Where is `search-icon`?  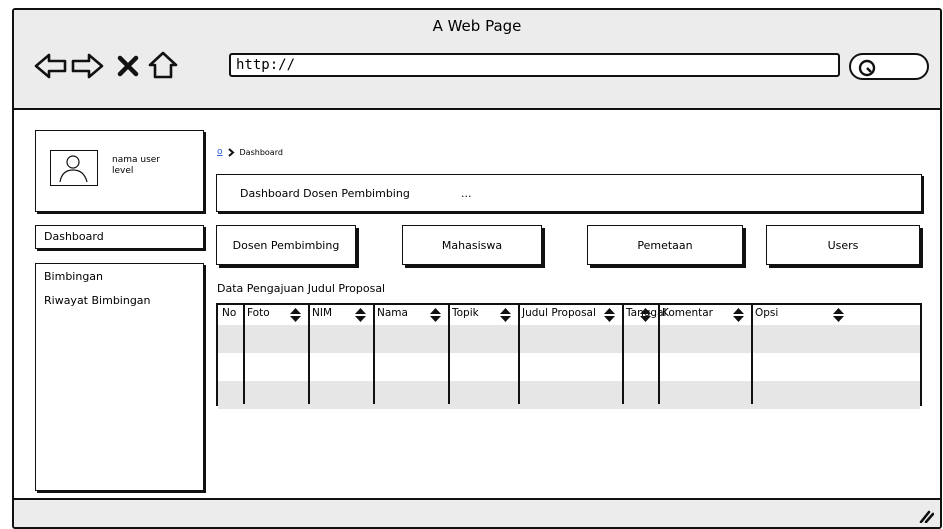 search-icon is located at coordinates (867, 68).